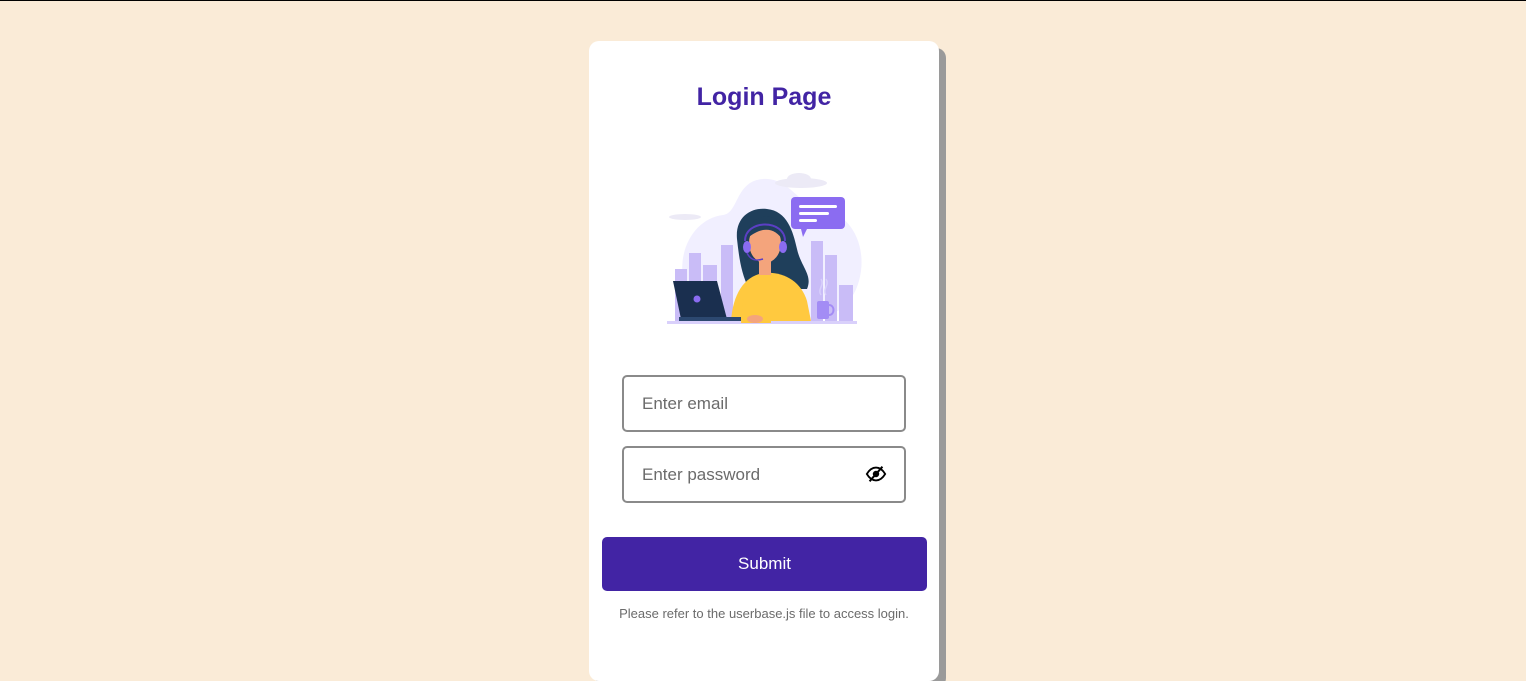  What do you see at coordinates (876, 474) in the screenshot?
I see `eye-slash-icon` at bounding box center [876, 474].